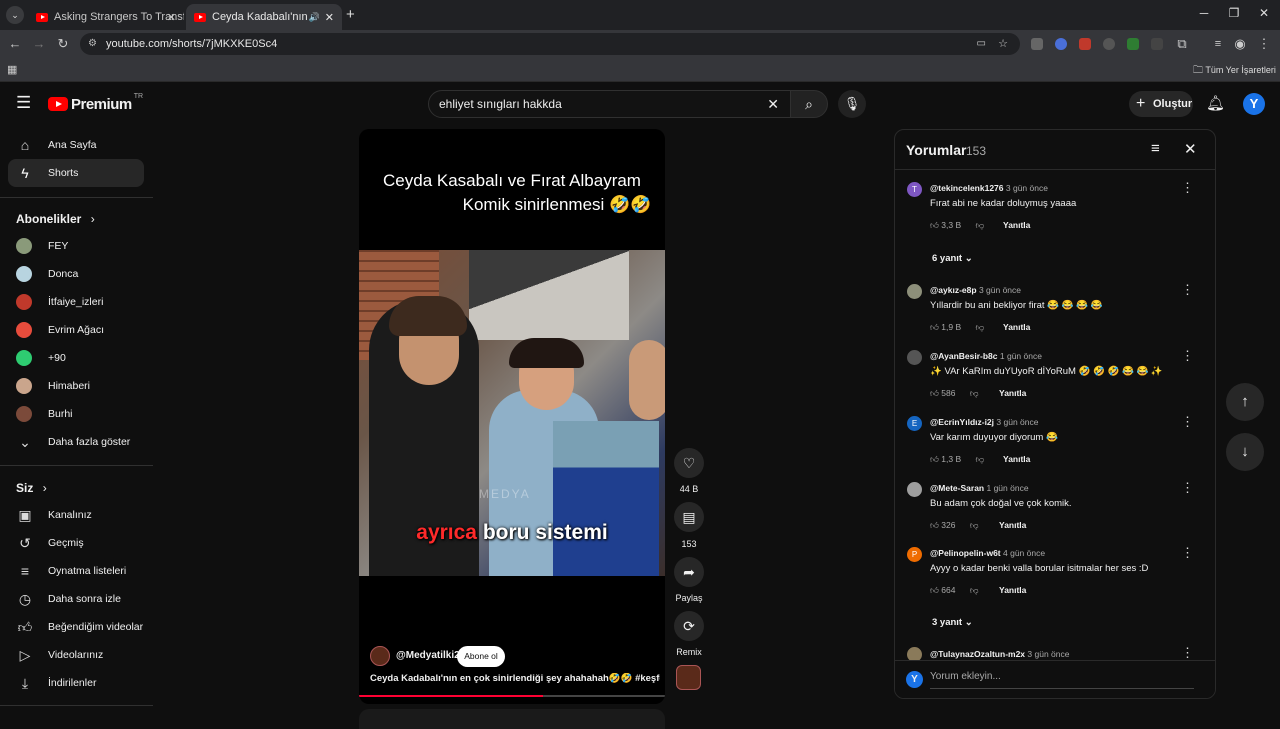  What do you see at coordinates (981, 44) in the screenshot?
I see `cast-icon: ▭` at bounding box center [981, 44].